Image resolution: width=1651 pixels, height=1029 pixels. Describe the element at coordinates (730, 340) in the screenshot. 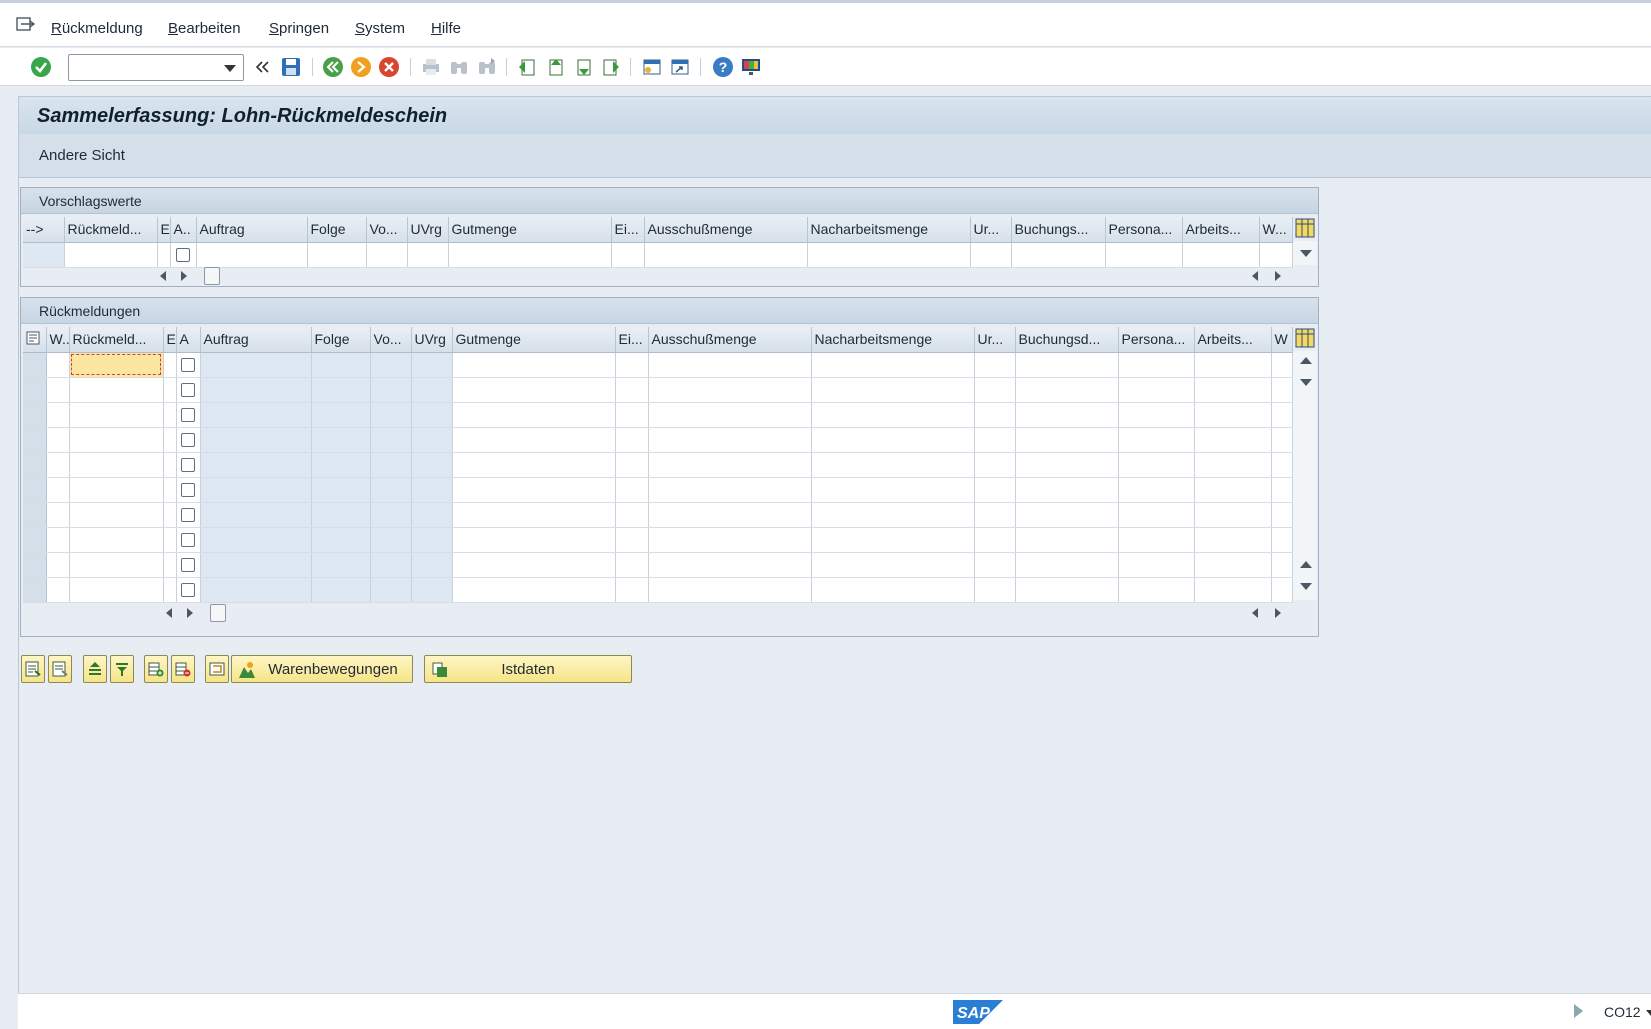

I see `column-header: Ausschußmenge` at that location.